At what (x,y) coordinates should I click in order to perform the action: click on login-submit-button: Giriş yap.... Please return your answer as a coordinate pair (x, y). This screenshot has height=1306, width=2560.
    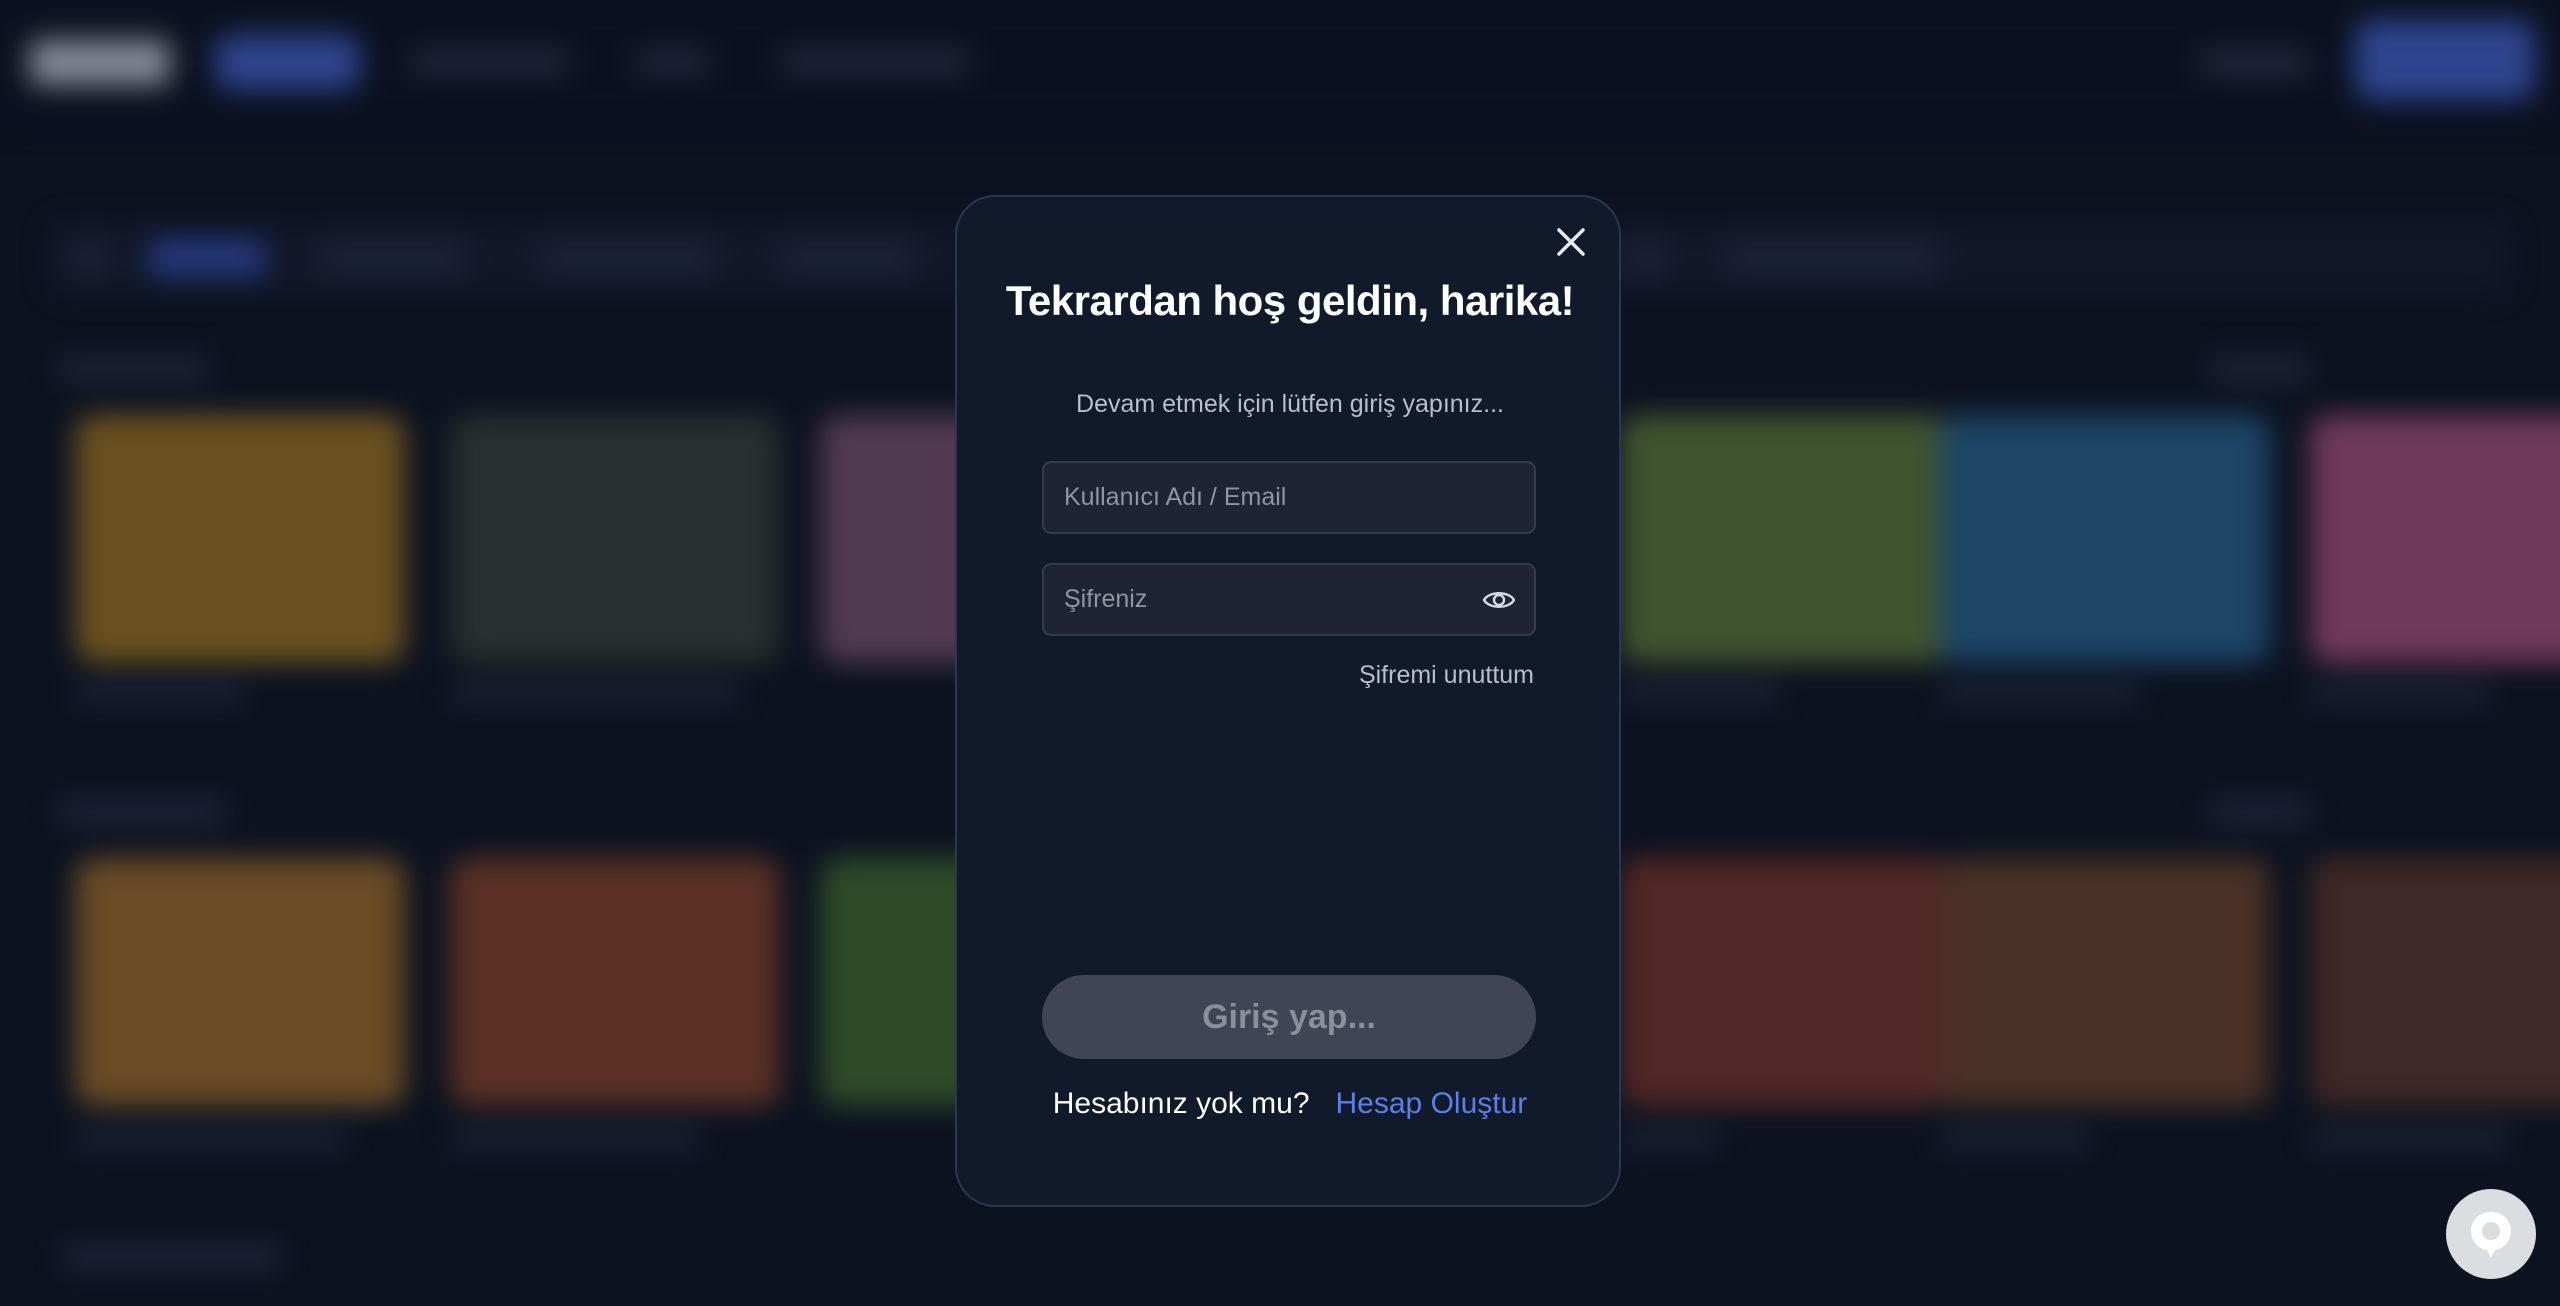
    Looking at the image, I should click on (1289, 1017).